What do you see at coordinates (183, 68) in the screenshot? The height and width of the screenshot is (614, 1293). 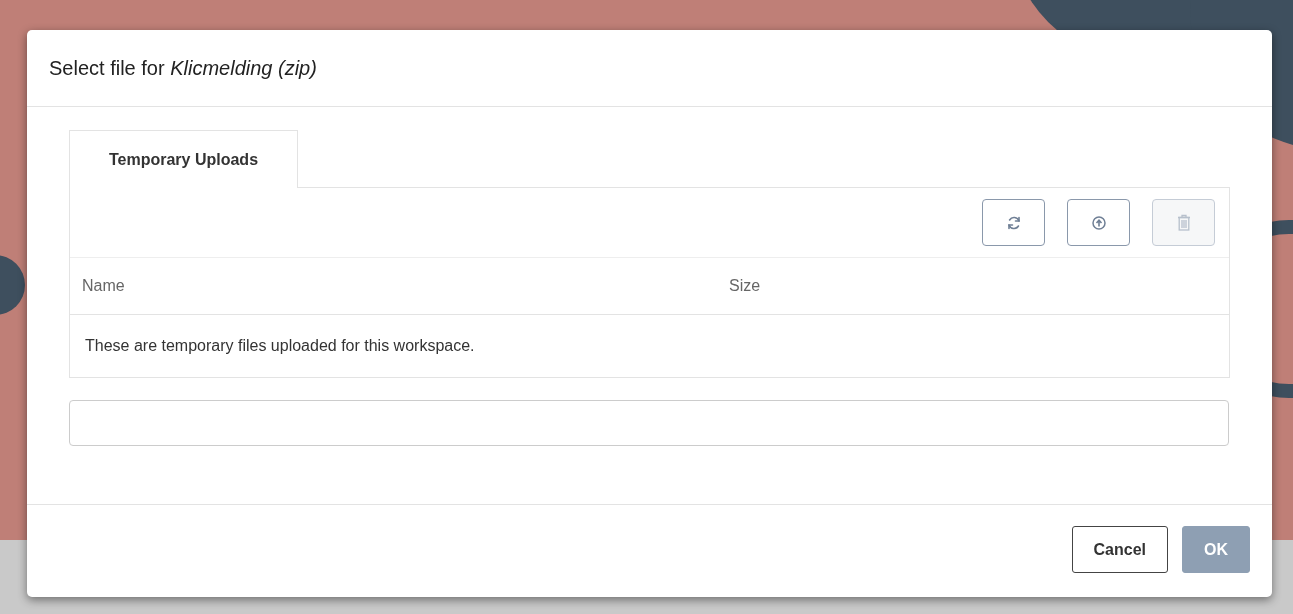 I see `dialog-title: Select file for Klicmelding (zip)` at bounding box center [183, 68].